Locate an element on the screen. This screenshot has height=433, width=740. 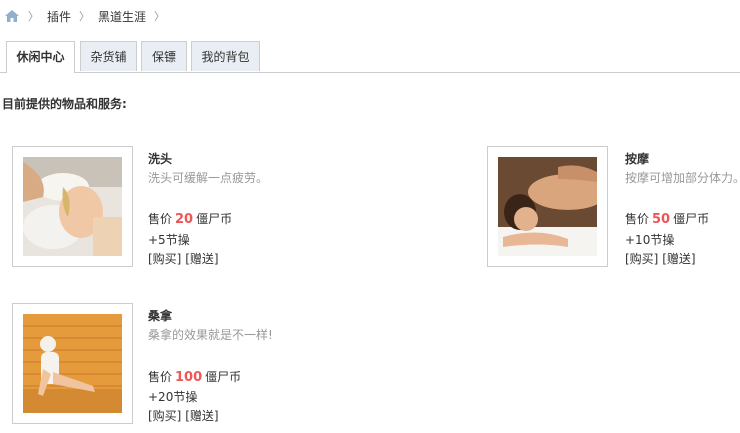
price-value: 100 is located at coordinates (189, 377).